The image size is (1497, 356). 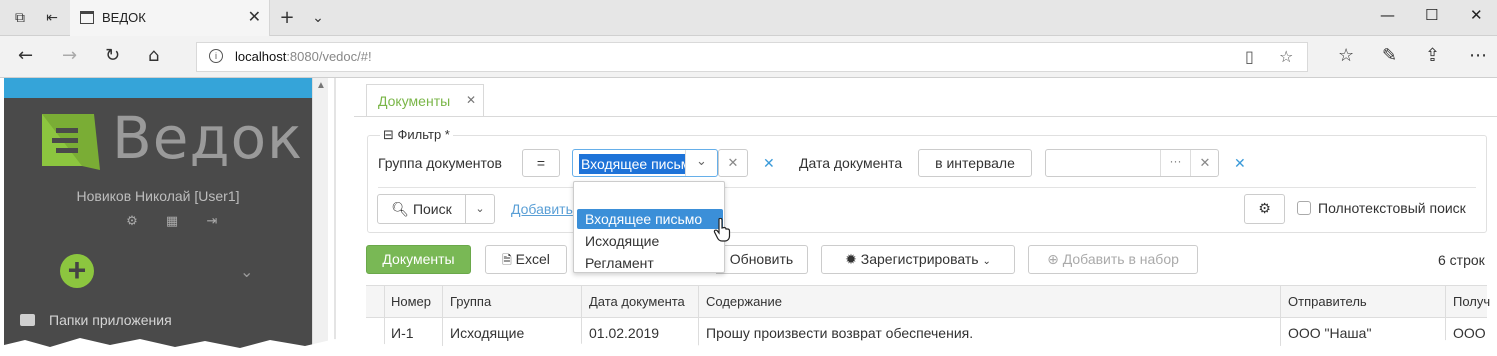 What do you see at coordinates (124, 17) in the screenshot?
I see `browser-tab-title: ВЕДОК` at bounding box center [124, 17].